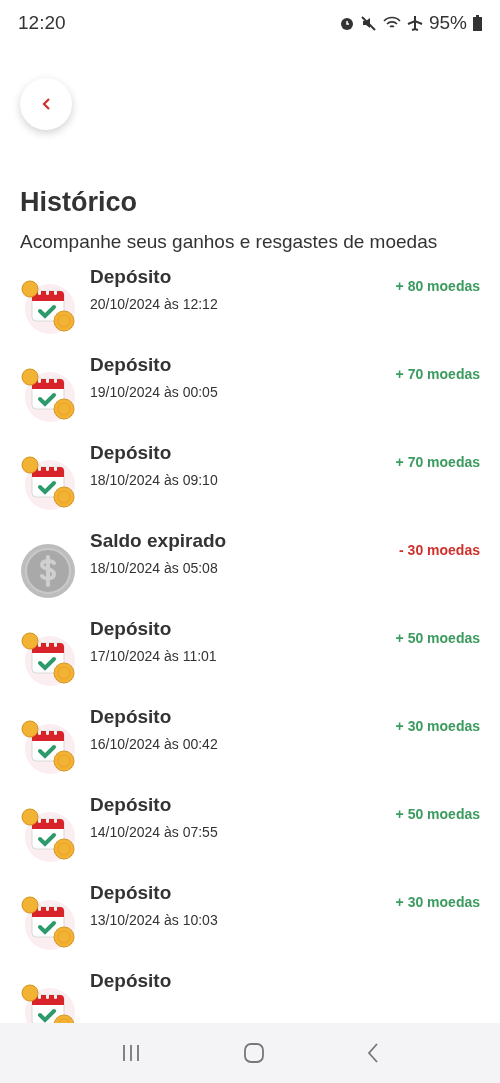 This screenshot has height=1083, width=500. What do you see at coordinates (254, 1053) in the screenshot?
I see `home-icon` at bounding box center [254, 1053].